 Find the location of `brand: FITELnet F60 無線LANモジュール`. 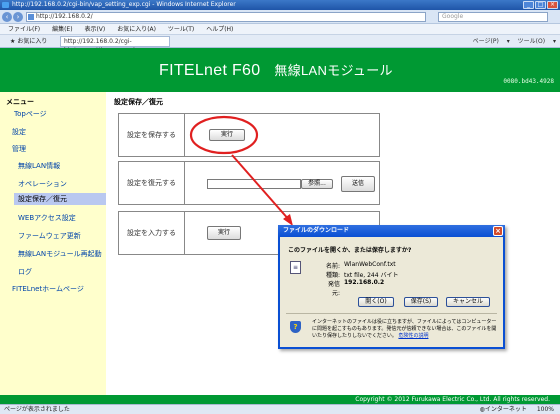

brand: FITELnet F60 無線LANモジュール is located at coordinates (276, 70).